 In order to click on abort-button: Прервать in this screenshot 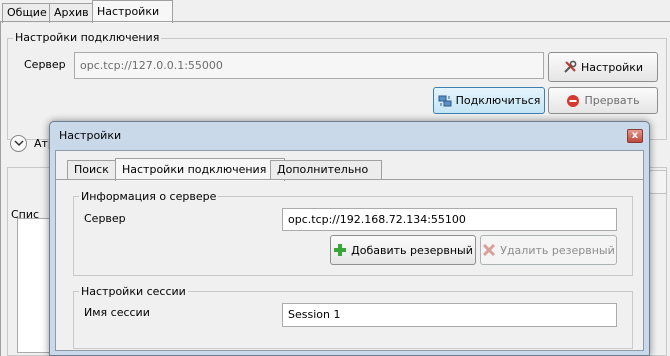, I will do `click(603, 100)`.